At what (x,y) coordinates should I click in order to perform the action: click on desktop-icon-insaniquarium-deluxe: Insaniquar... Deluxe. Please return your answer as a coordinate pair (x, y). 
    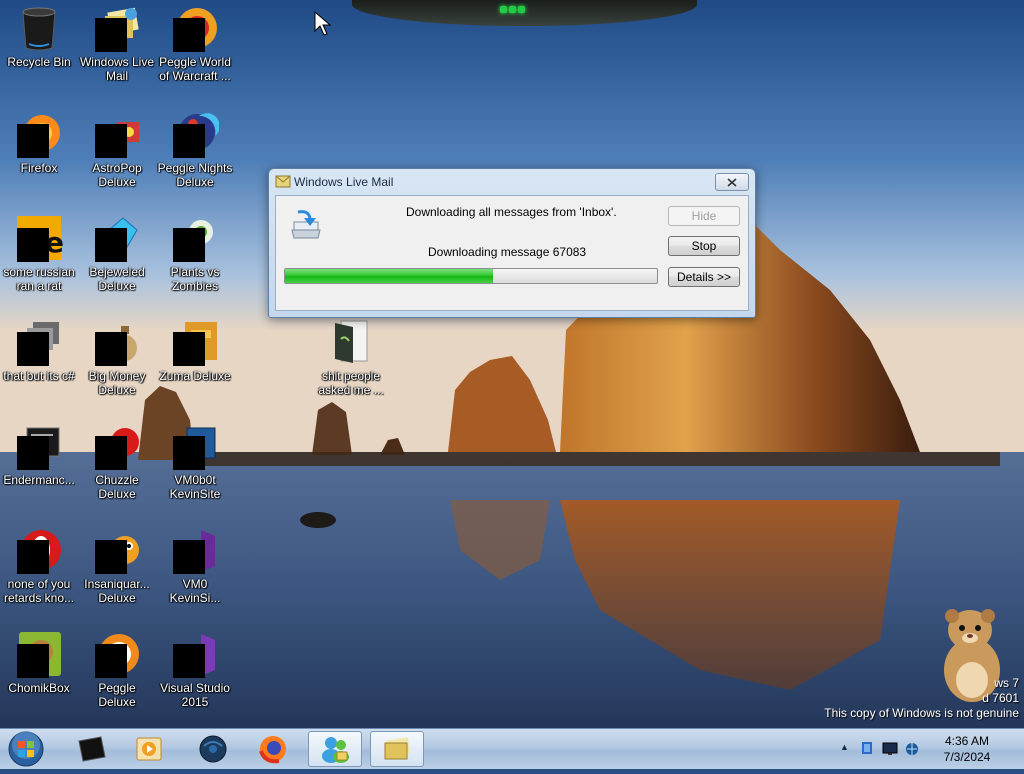
    Looking at the image, I should click on (117, 565).